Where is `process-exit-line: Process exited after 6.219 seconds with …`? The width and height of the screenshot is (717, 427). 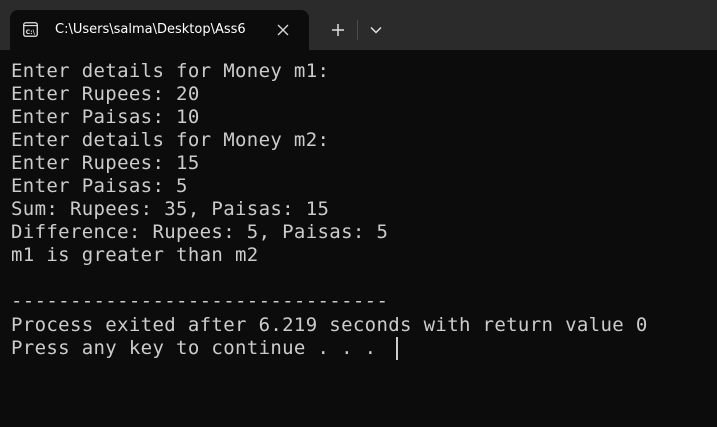
process-exit-line: Process exited after 6.219 seconds with … is located at coordinates (329, 325).